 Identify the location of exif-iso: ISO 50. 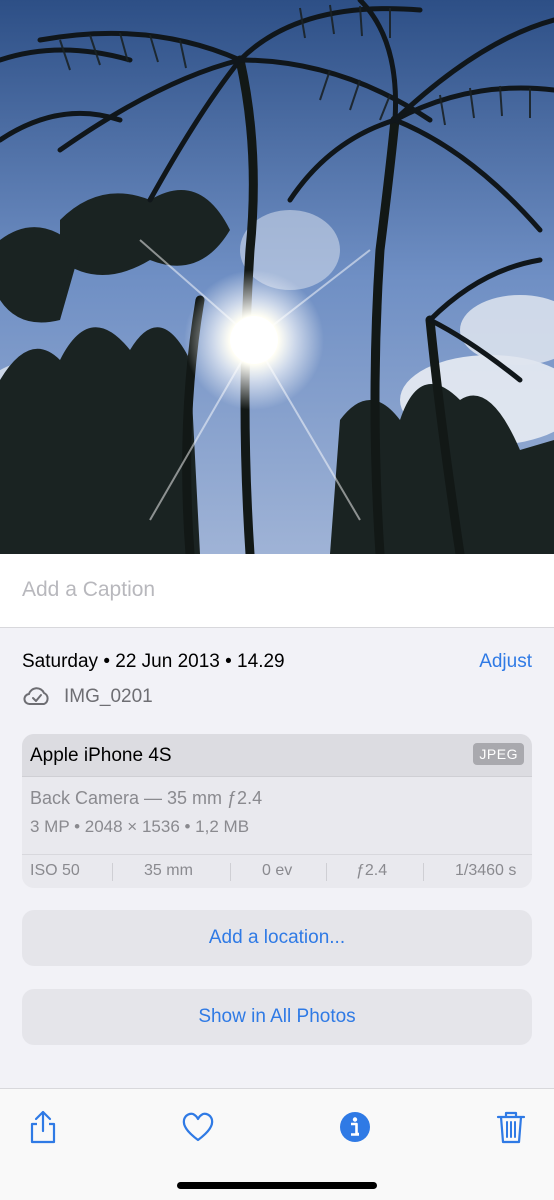
(55, 870).